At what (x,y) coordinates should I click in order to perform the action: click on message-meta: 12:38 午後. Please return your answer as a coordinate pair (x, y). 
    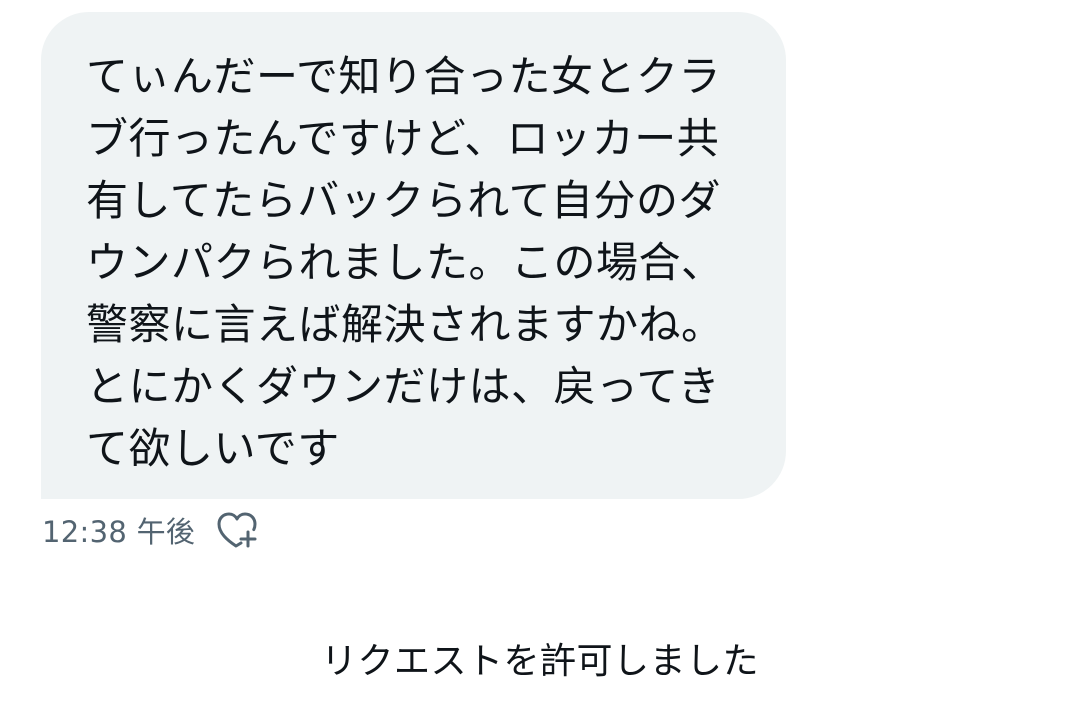
    Looking at the image, I should click on (150, 530).